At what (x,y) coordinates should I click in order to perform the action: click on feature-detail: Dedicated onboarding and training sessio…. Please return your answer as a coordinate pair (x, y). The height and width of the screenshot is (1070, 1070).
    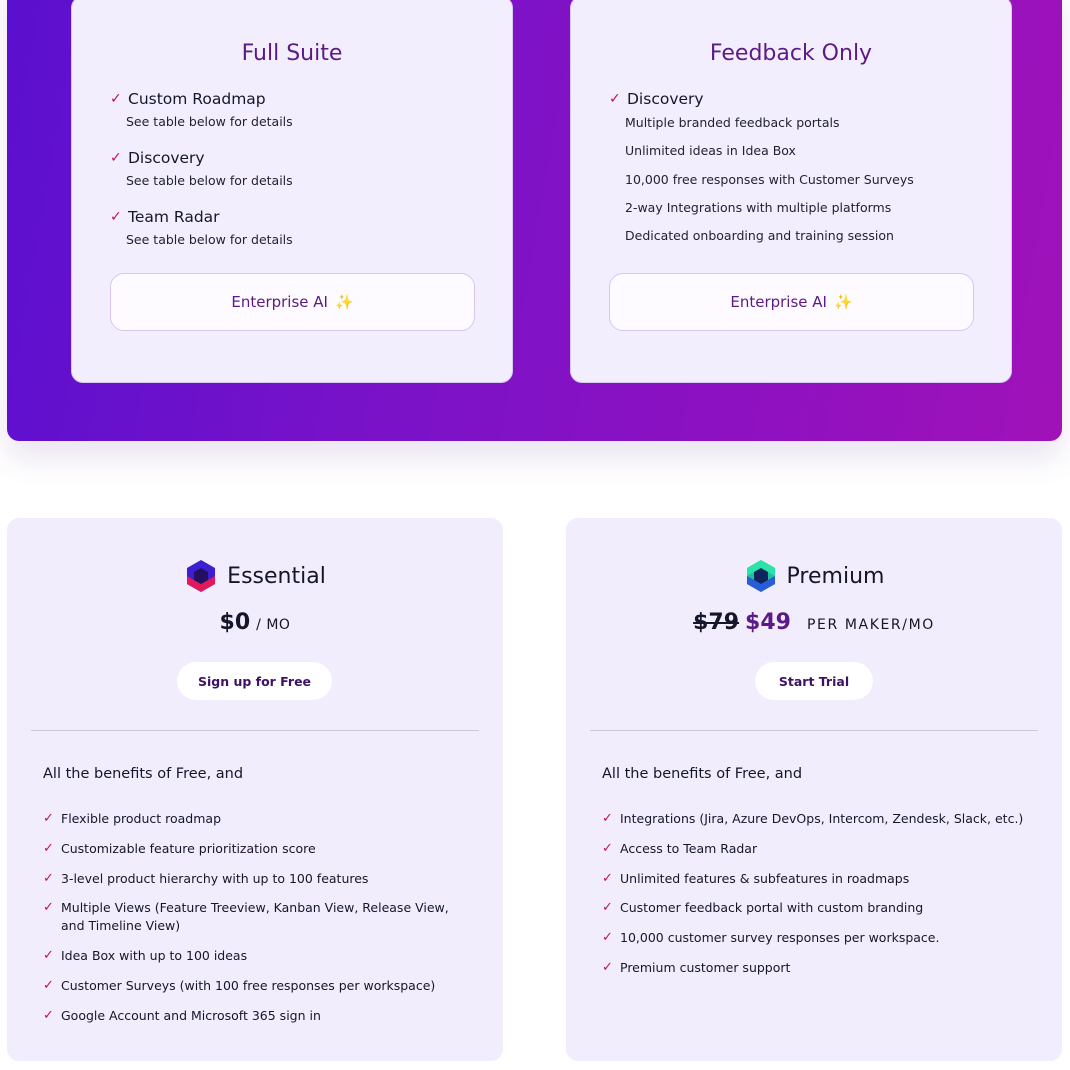
    Looking at the image, I should click on (759, 236).